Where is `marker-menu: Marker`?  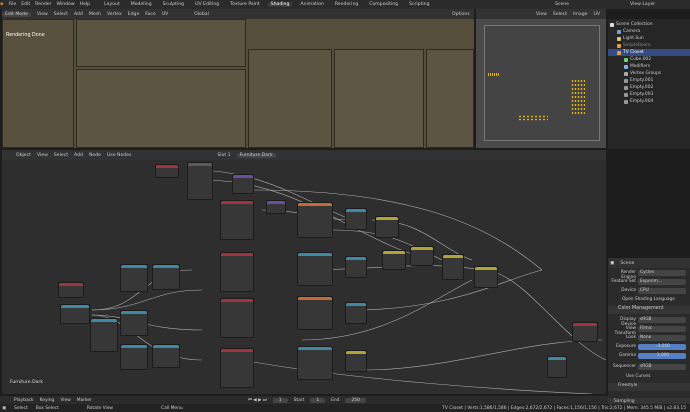 marker-menu: Marker is located at coordinates (84, 400).